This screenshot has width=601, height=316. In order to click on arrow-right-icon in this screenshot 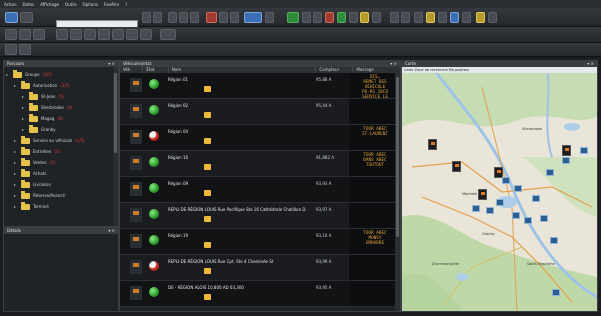, I will do `click(405, 17)`.